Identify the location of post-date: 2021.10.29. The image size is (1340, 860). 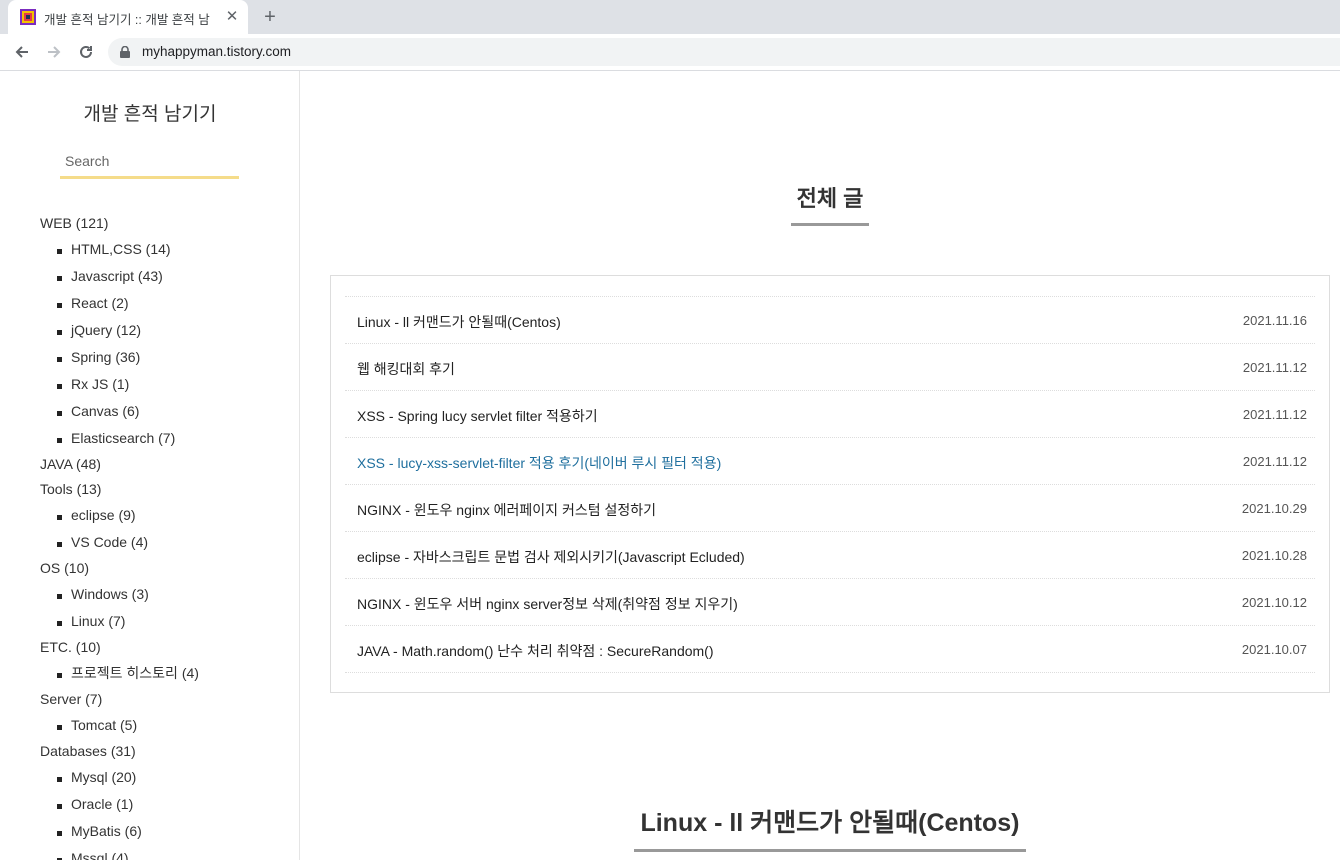
(1274, 508).